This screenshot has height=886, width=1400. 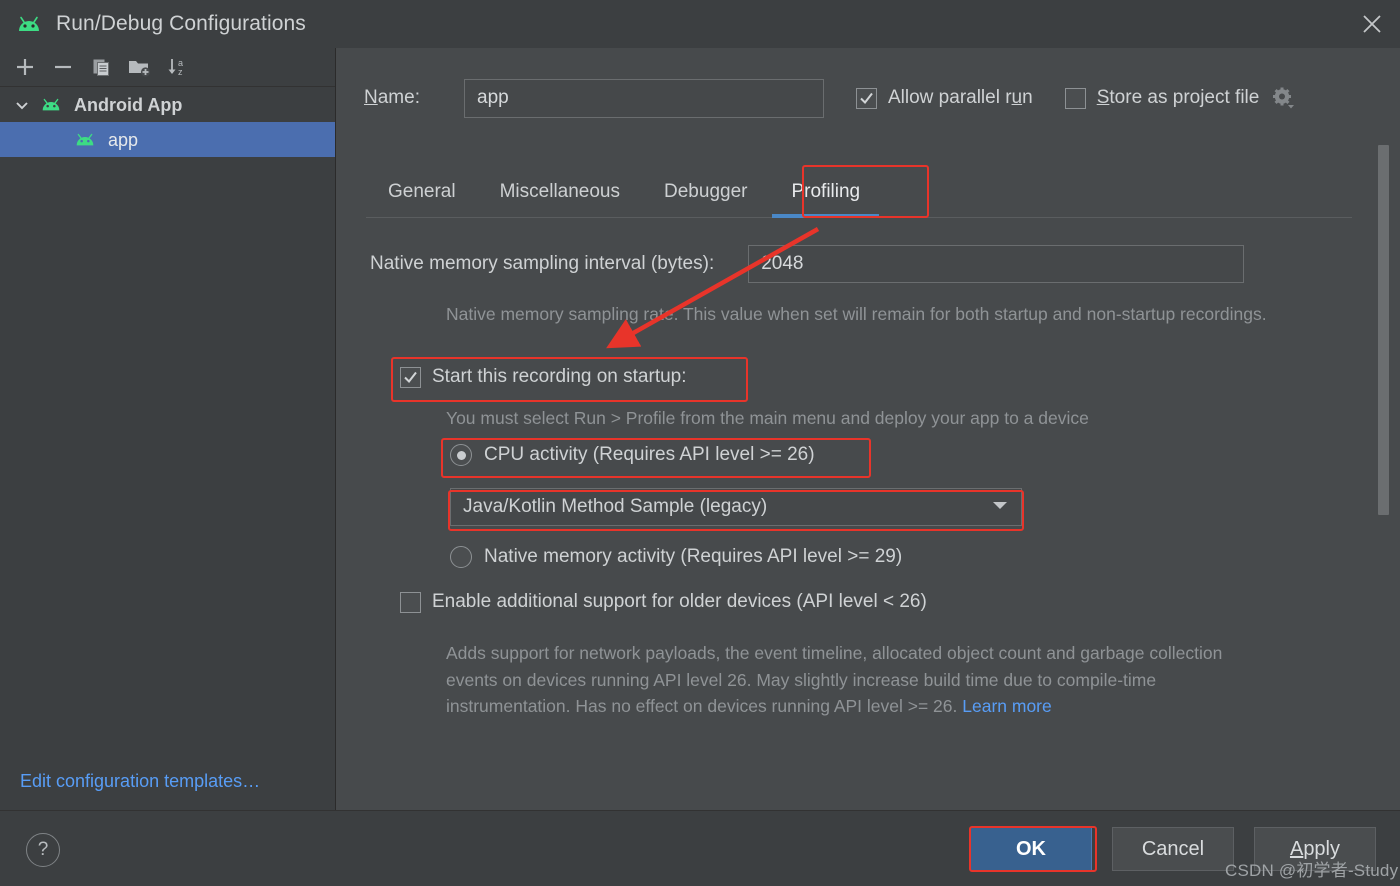 I want to click on sampling-interval-row: Native memory sampling interval (bytes):, so click(x=860, y=264).